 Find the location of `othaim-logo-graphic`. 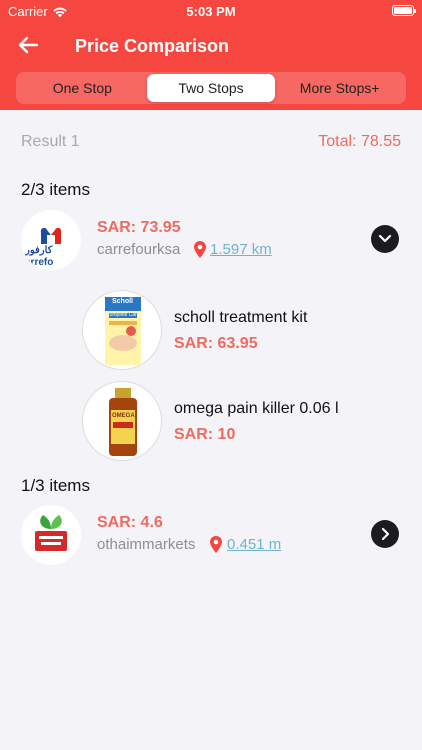

othaim-logo-graphic is located at coordinates (51, 533).